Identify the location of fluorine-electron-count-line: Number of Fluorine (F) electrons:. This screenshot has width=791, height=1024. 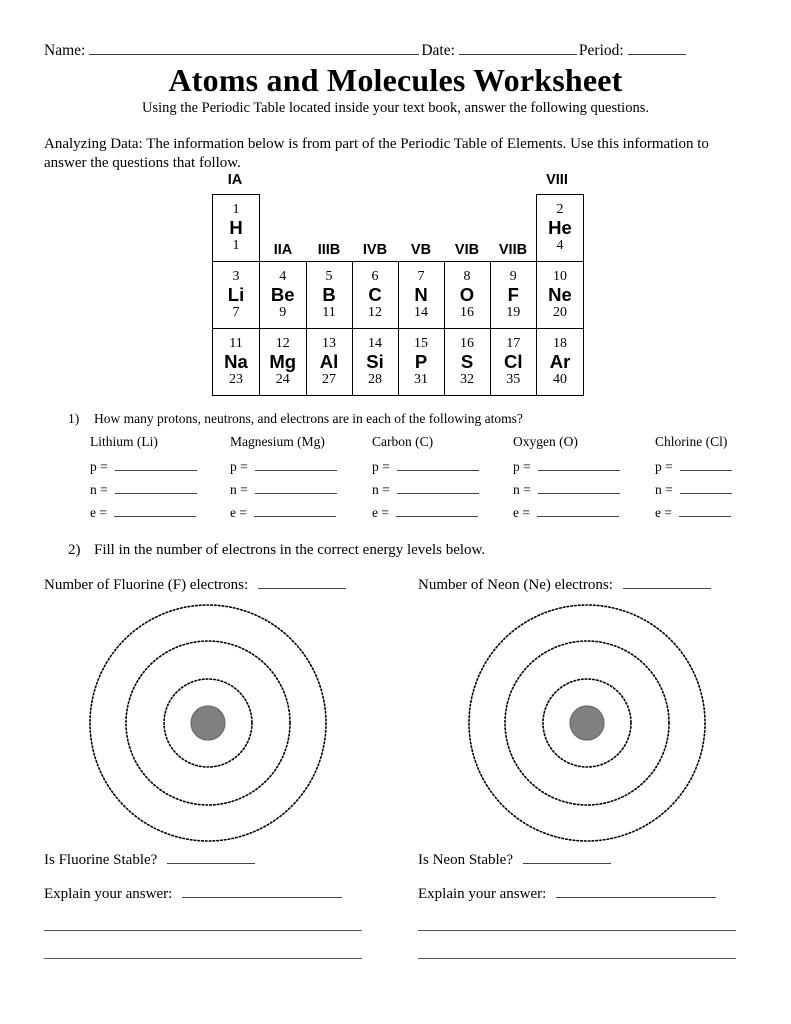
(195, 585).